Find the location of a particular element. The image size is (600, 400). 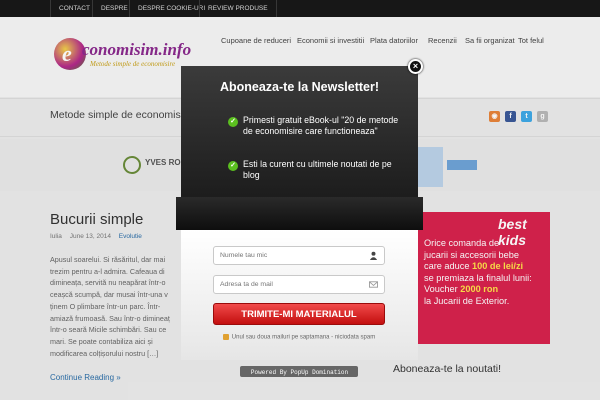

email-input is located at coordinates (290, 284).